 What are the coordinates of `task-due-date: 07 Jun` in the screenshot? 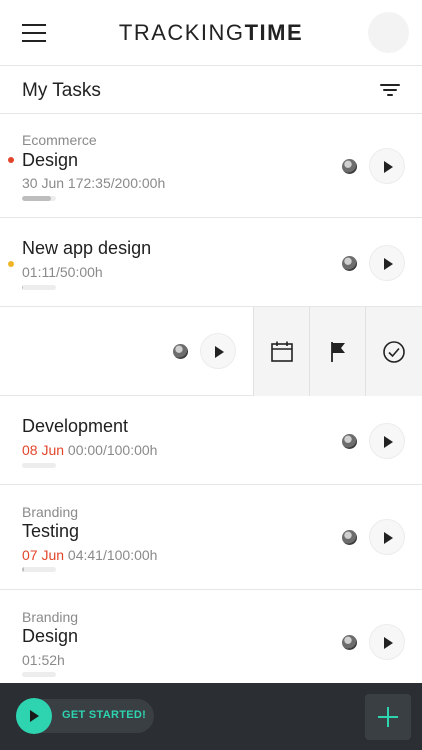 It's located at (43, 555).